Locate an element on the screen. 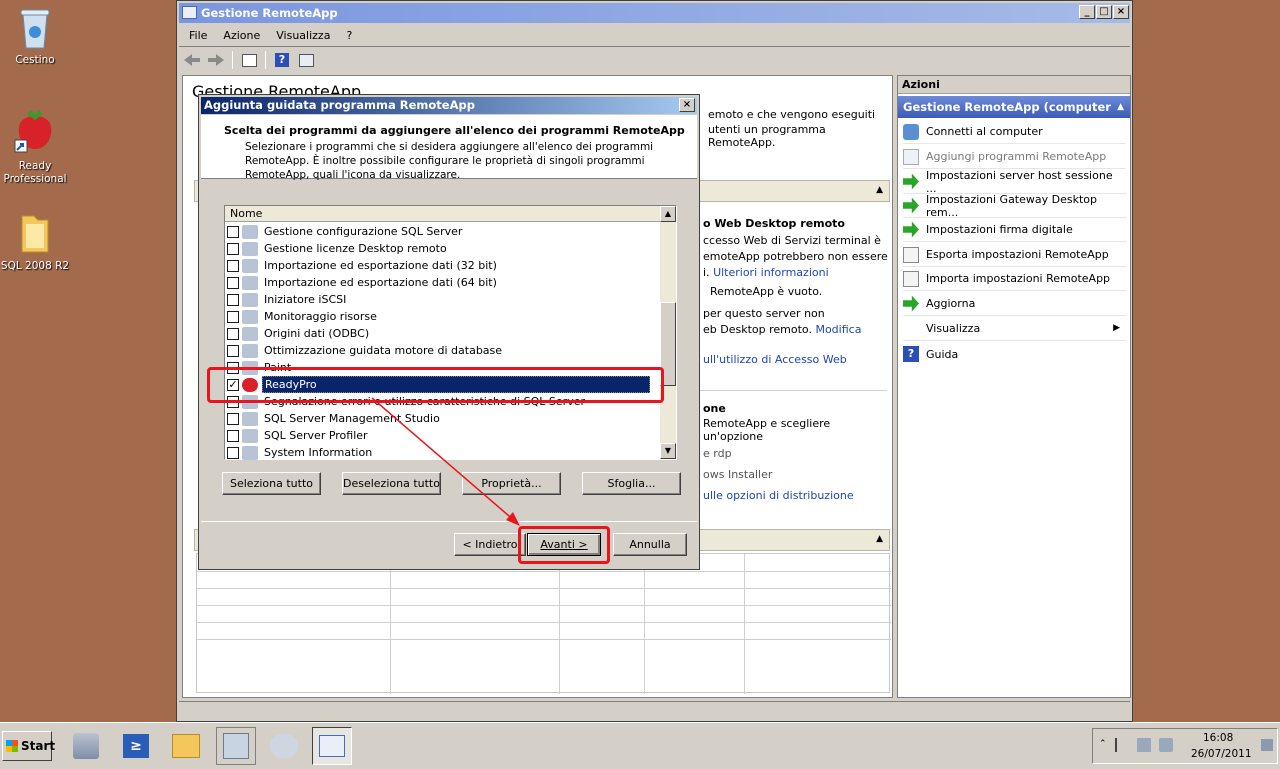 The width and height of the screenshot is (1280, 769). taskbar-explorer is located at coordinates (186, 746).